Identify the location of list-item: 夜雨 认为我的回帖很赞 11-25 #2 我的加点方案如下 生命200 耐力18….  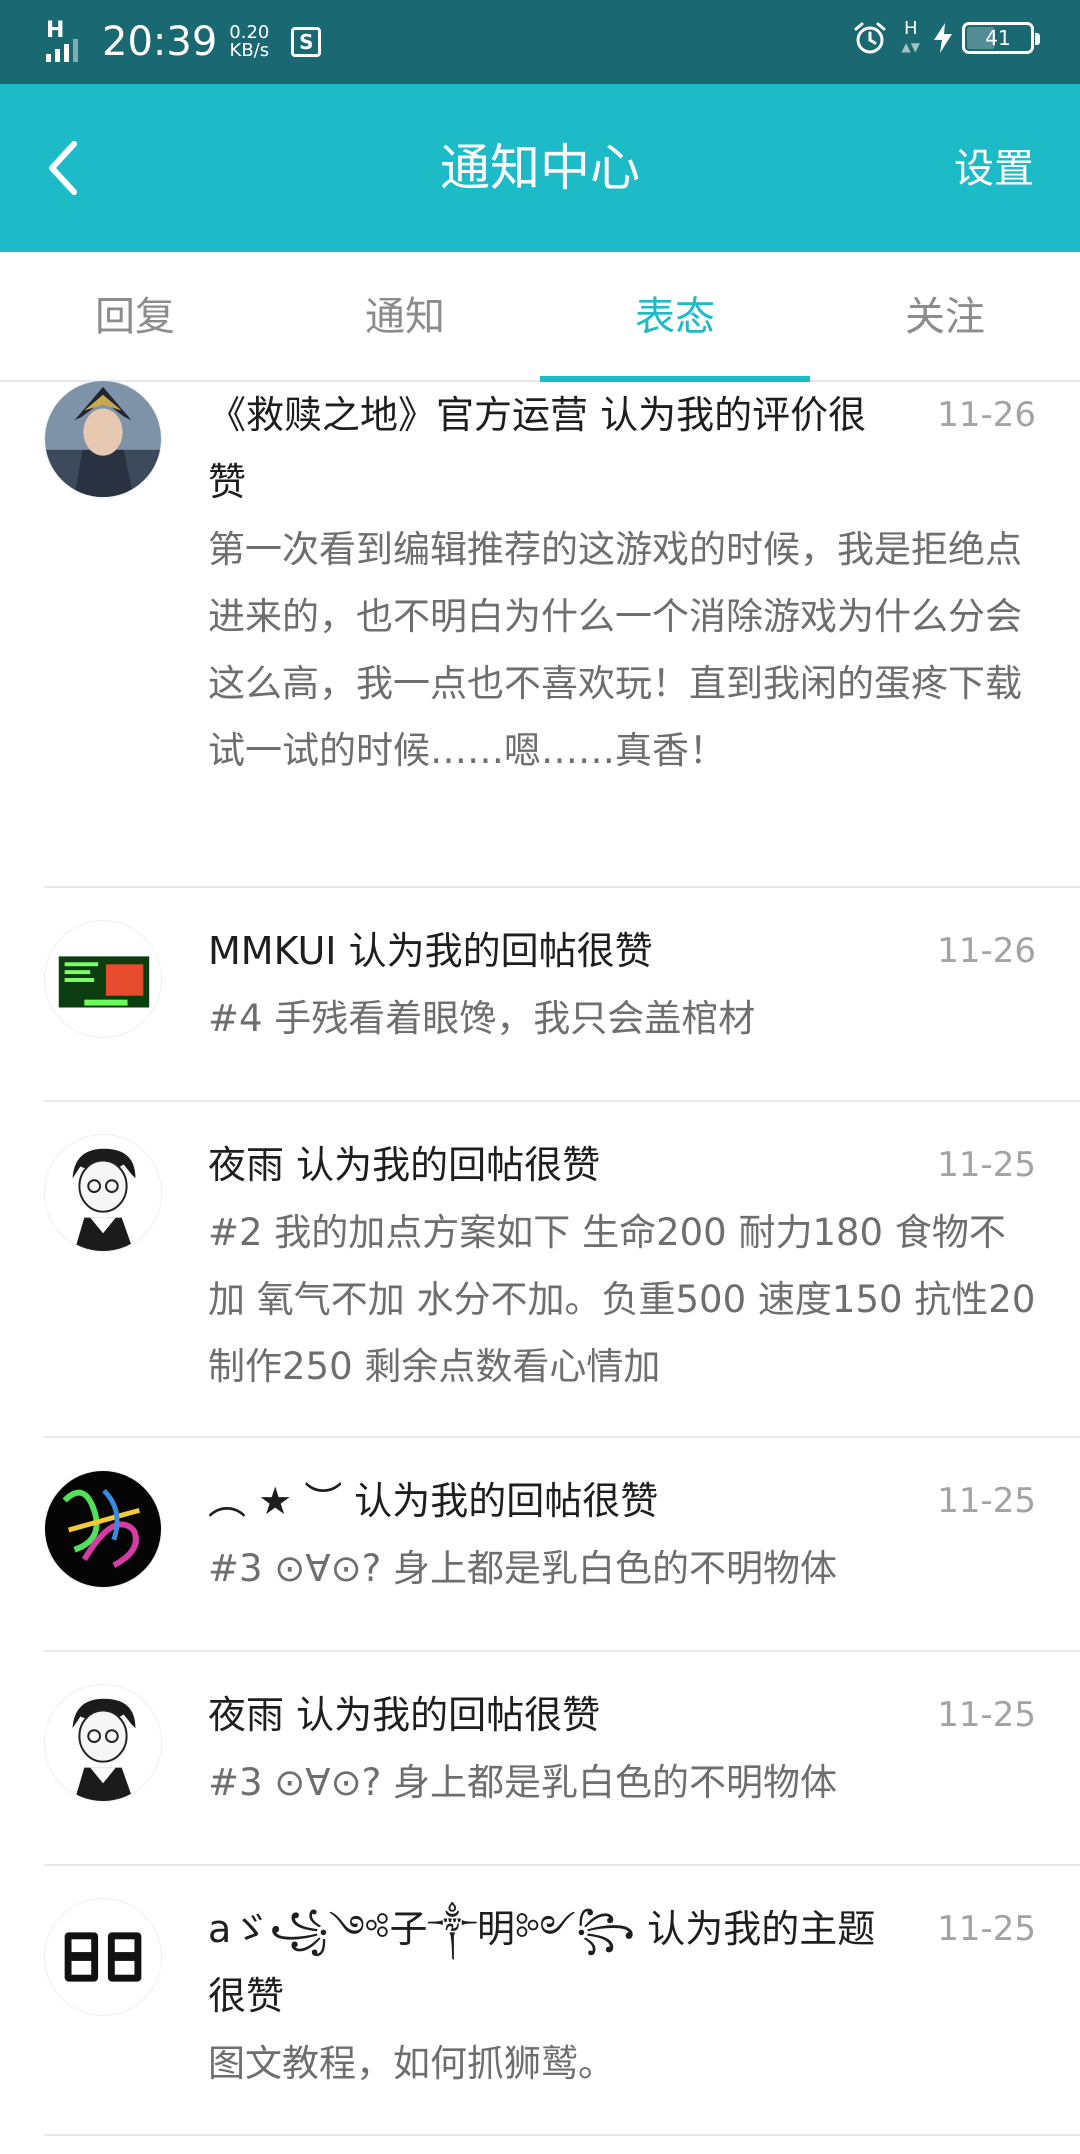
(562, 1270).